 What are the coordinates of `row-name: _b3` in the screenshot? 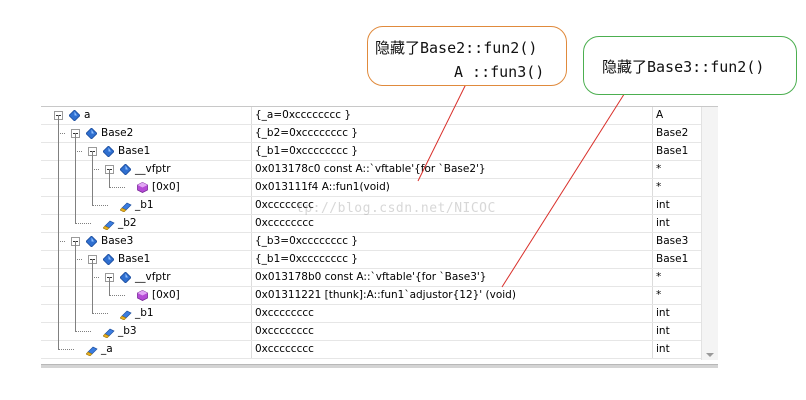 It's located at (127, 331).